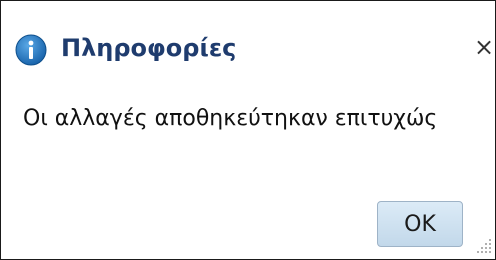  What do you see at coordinates (420, 224) in the screenshot?
I see `ok-button: OK` at bounding box center [420, 224].